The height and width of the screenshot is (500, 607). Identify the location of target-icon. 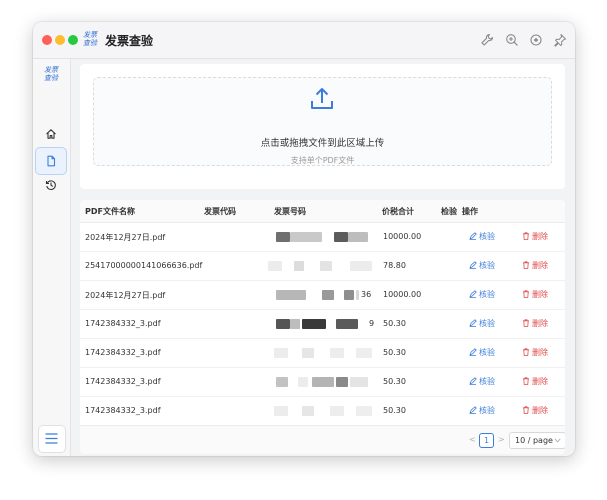
(536, 40).